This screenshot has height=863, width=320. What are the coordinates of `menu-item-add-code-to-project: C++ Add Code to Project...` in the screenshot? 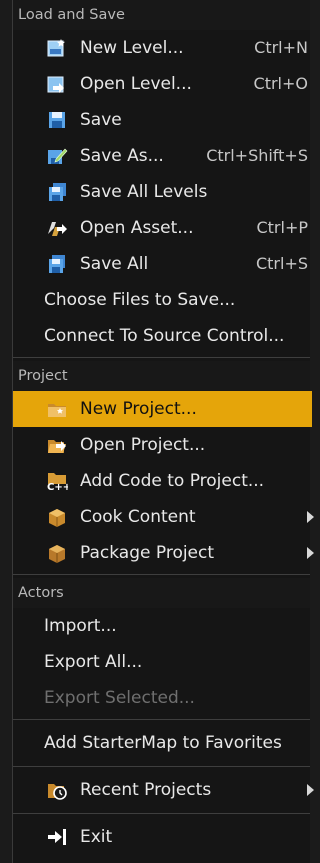 It's located at (161, 481).